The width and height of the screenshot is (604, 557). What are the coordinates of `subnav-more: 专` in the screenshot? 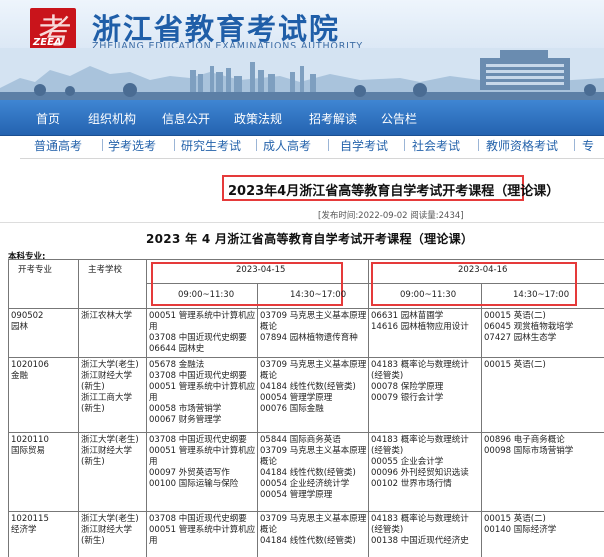 It's located at (588, 145).